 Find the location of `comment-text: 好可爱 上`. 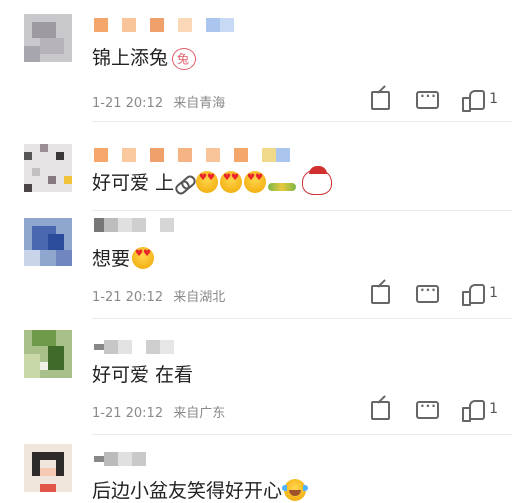

comment-text: 好可爱 上 is located at coordinates (215, 180).